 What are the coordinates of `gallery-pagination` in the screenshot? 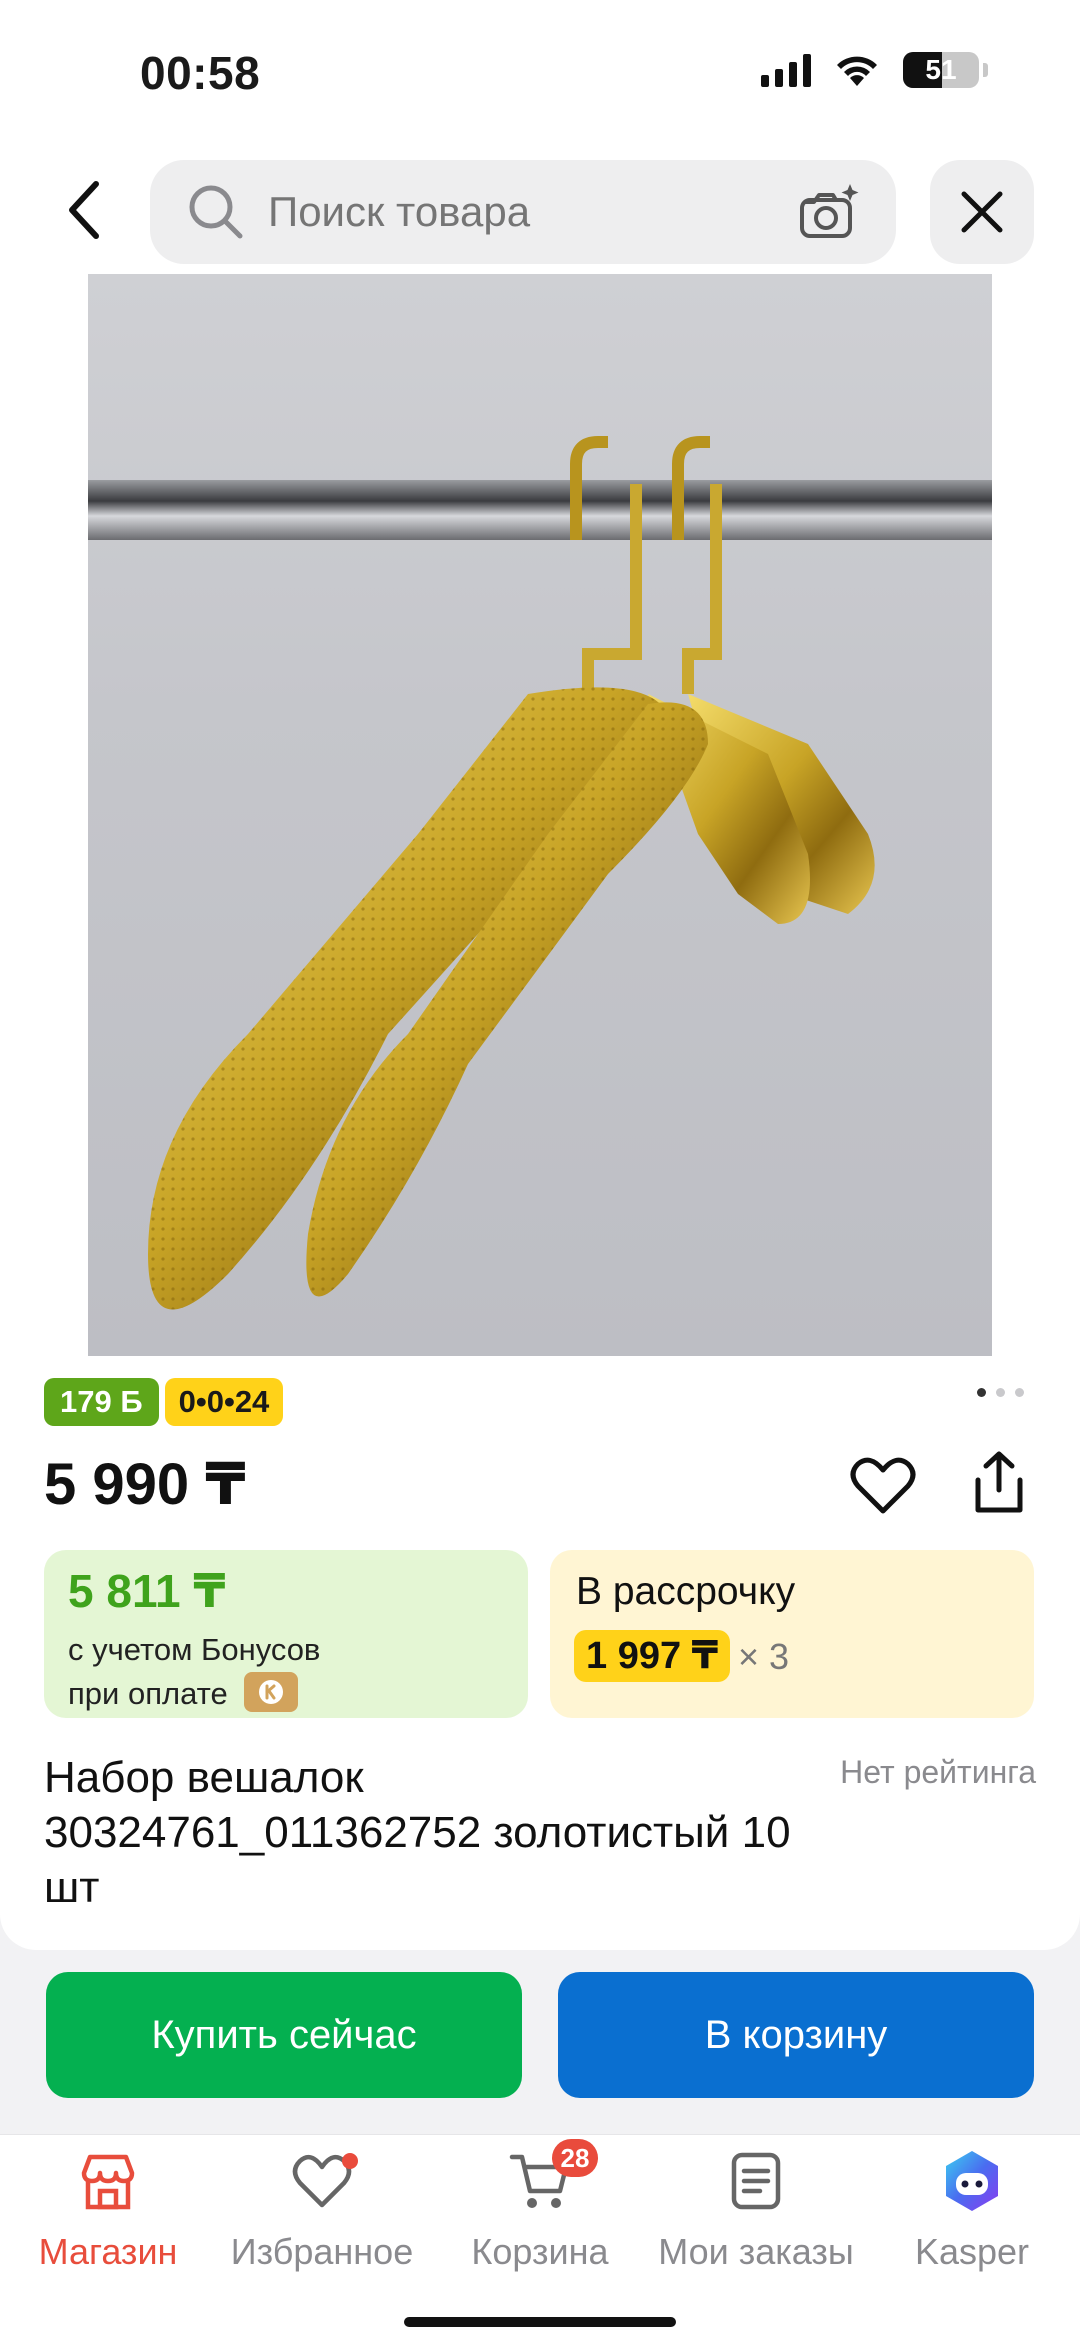 It's located at (1000, 1392).